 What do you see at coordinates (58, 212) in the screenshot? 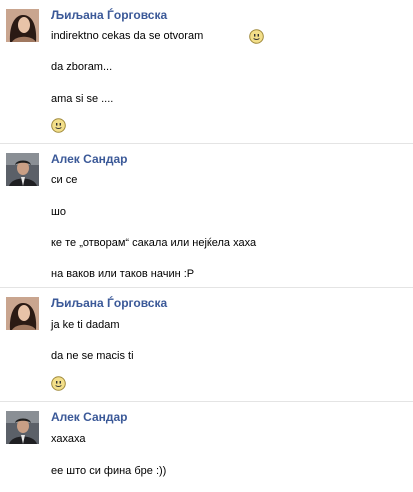
I see `message-text: шо` at bounding box center [58, 212].